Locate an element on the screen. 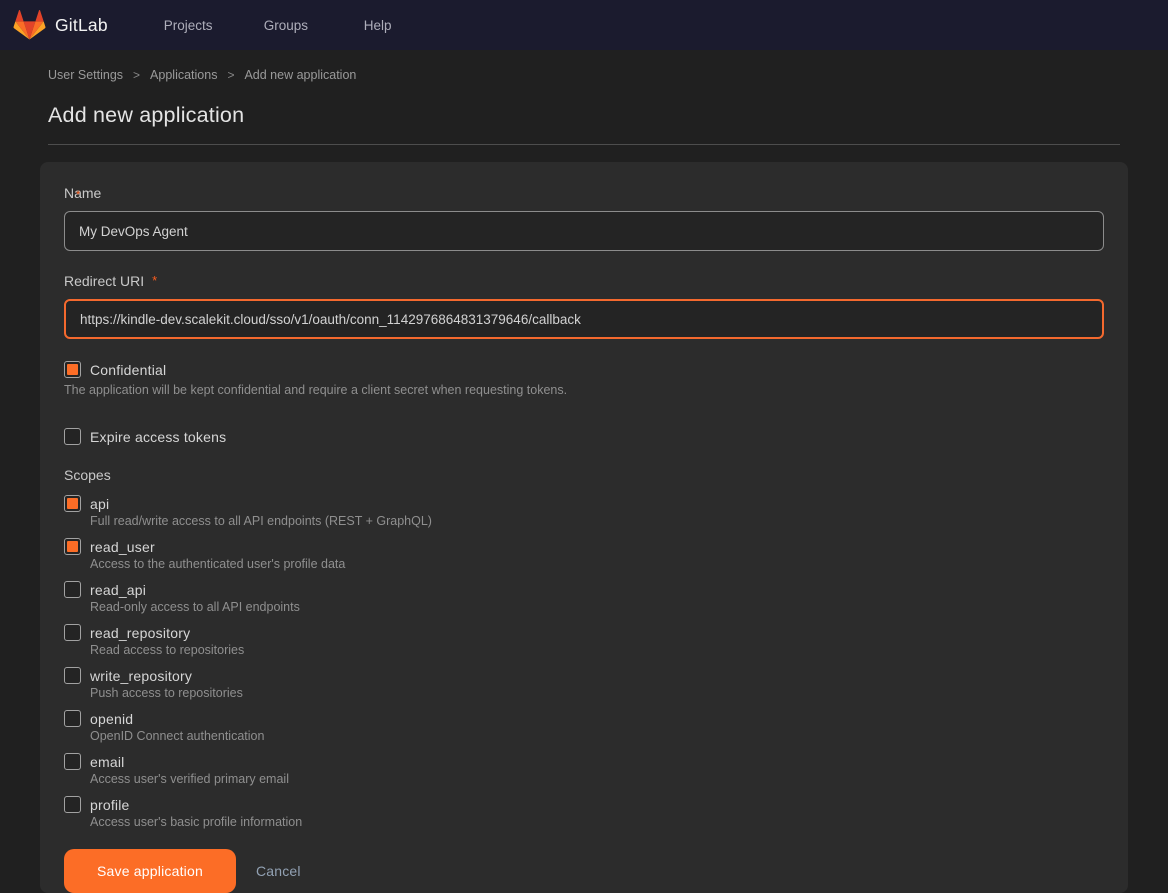 The width and height of the screenshot is (1168, 893). scope-name: read_repository is located at coordinates (140, 632).